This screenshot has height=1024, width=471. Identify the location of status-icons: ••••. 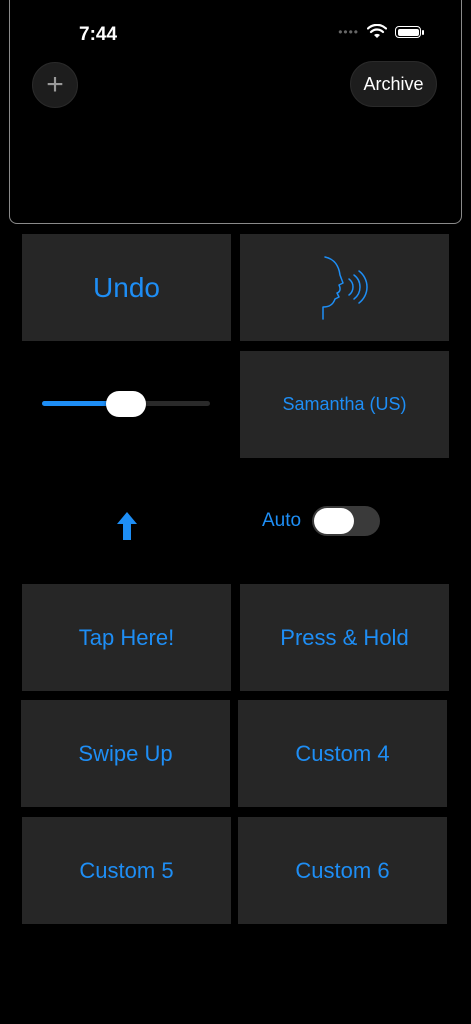
(381, 32).